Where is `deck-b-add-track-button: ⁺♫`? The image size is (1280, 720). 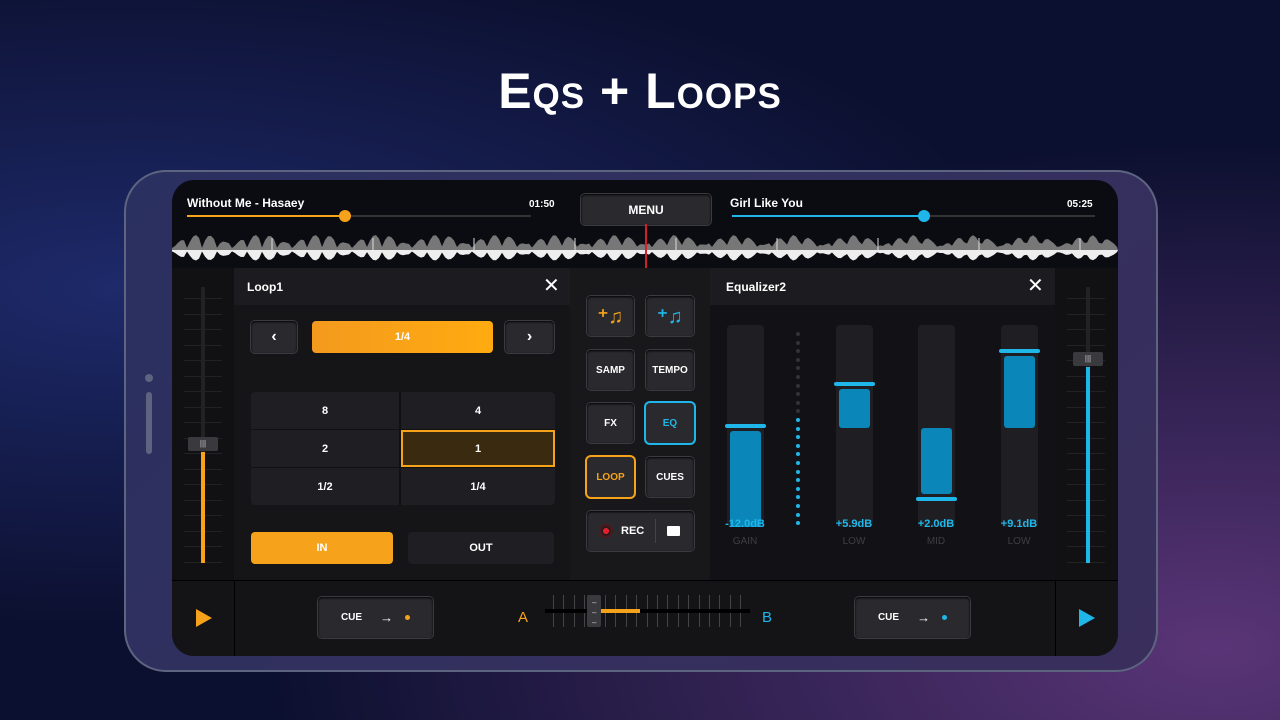 deck-b-add-track-button: ⁺♫ is located at coordinates (670, 316).